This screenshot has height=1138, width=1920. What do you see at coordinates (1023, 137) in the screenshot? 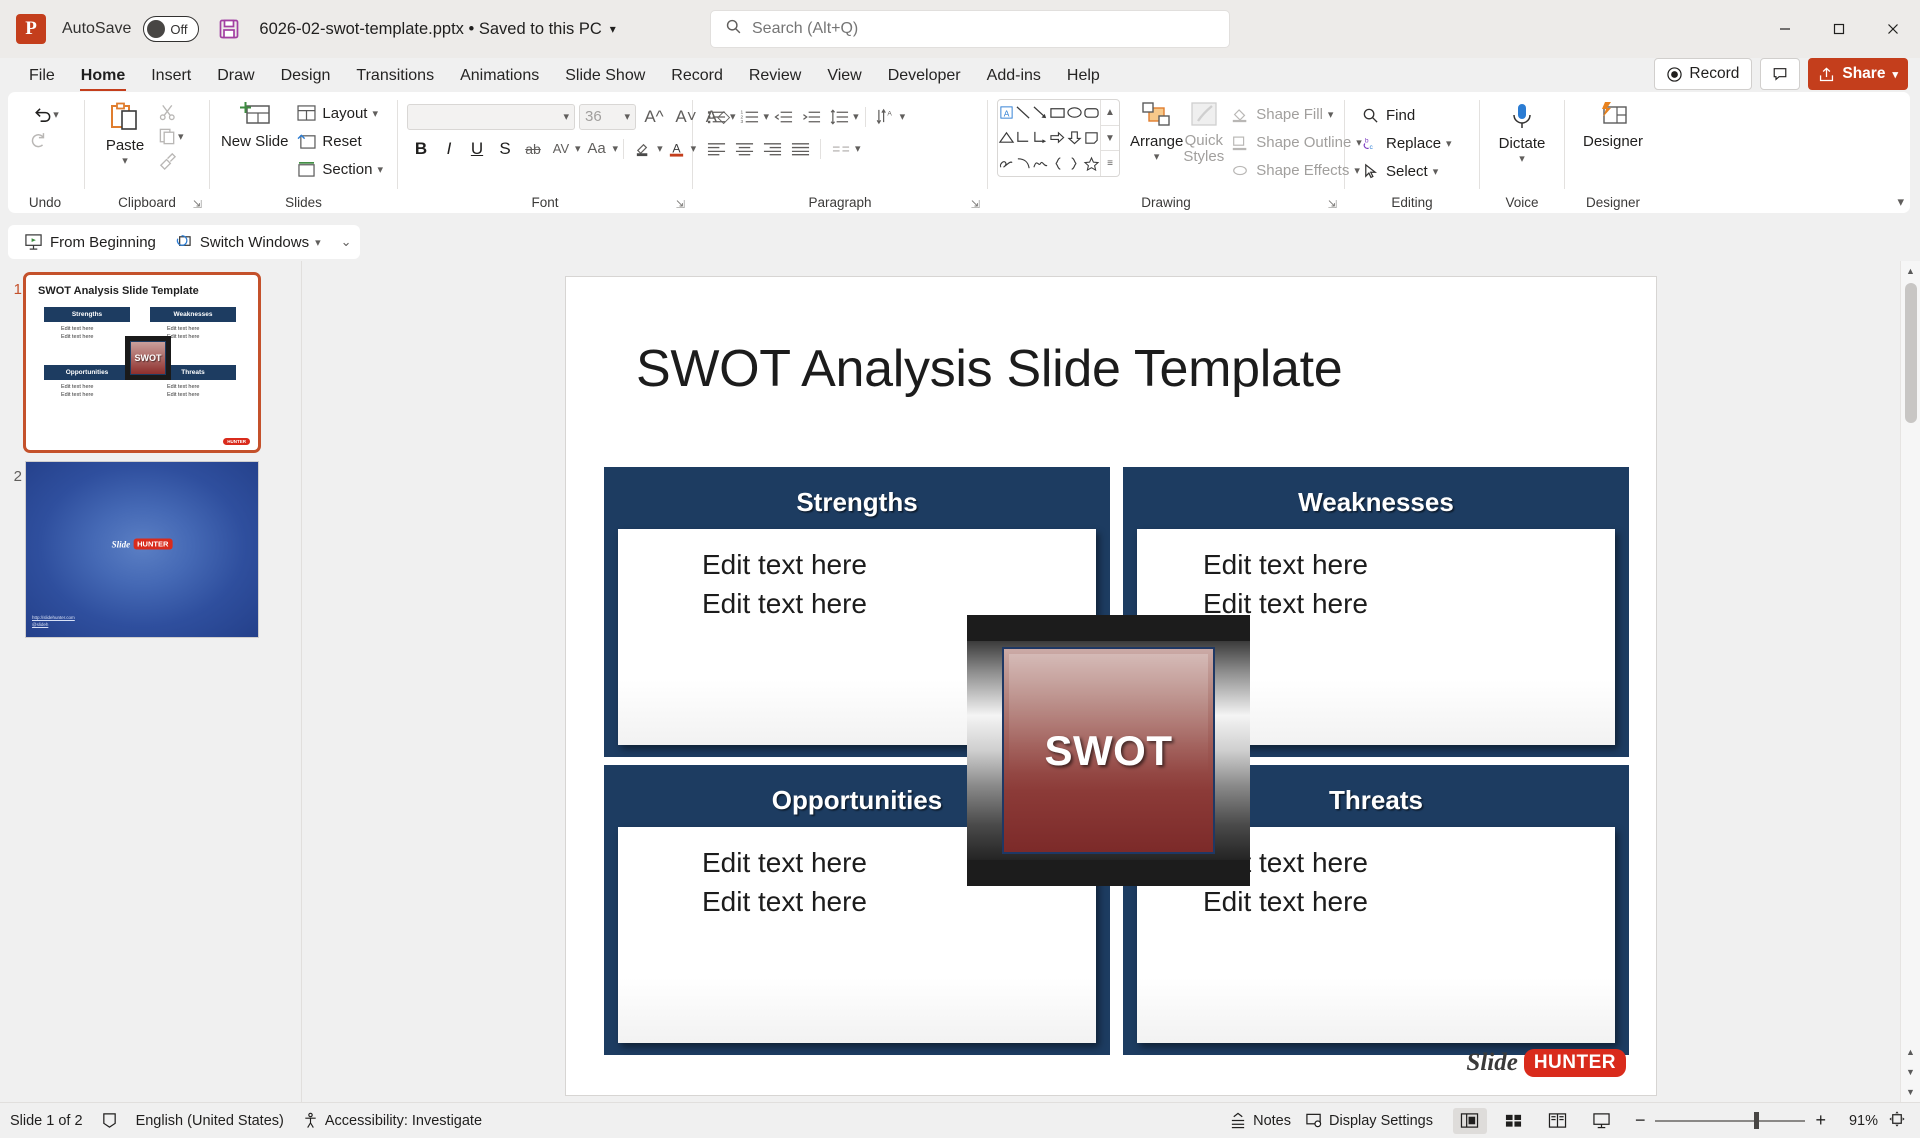
I see `shape-elbow-connector-icon` at bounding box center [1023, 137].